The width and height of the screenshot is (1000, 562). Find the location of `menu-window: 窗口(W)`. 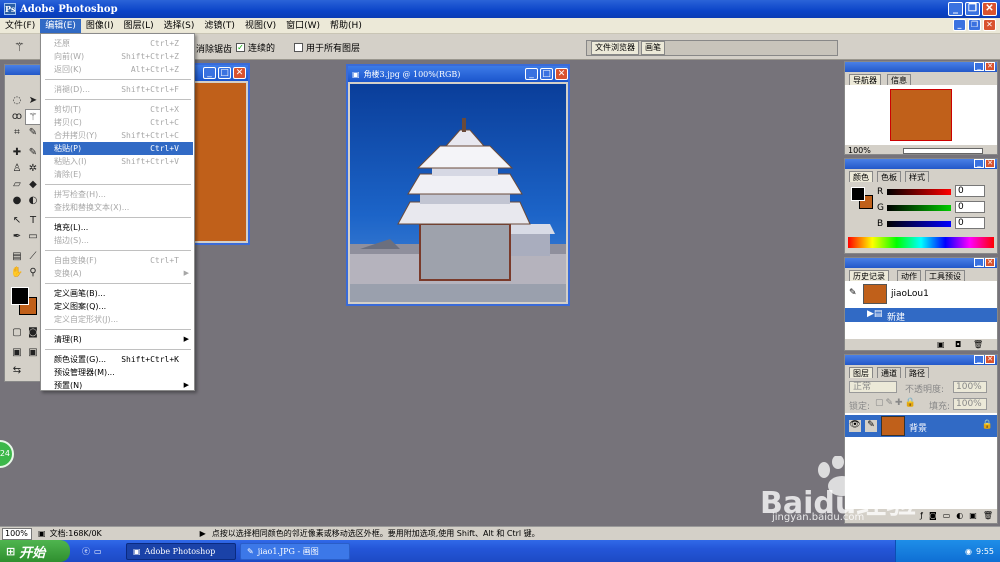

menu-window: 窗口(W) is located at coordinates (303, 26).